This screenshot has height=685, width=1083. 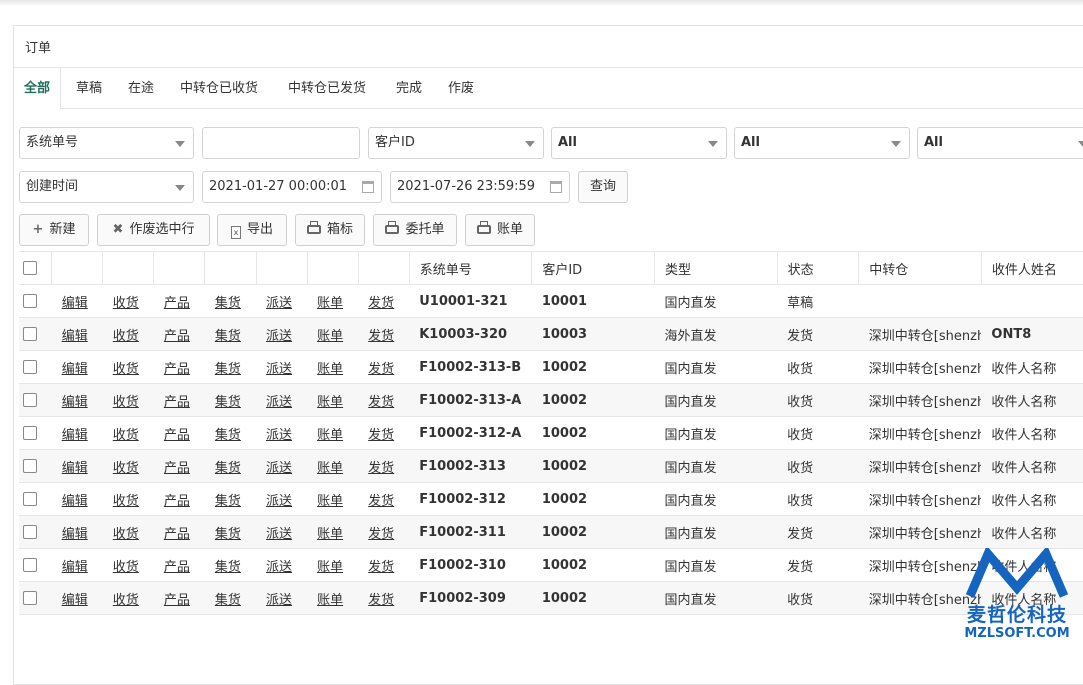 What do you see at coordinates (54, 230) in the screenshot?
I see `new-button: + 新建` at bounding box center [54, 230].